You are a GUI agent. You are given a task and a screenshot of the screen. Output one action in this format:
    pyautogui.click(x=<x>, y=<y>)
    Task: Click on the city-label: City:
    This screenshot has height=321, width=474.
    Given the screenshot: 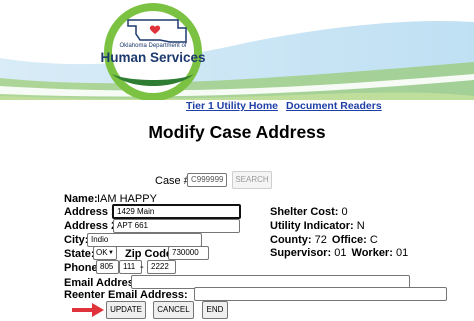 What is the action you would take?
    pyautogui.click(x=76, y=240)
    